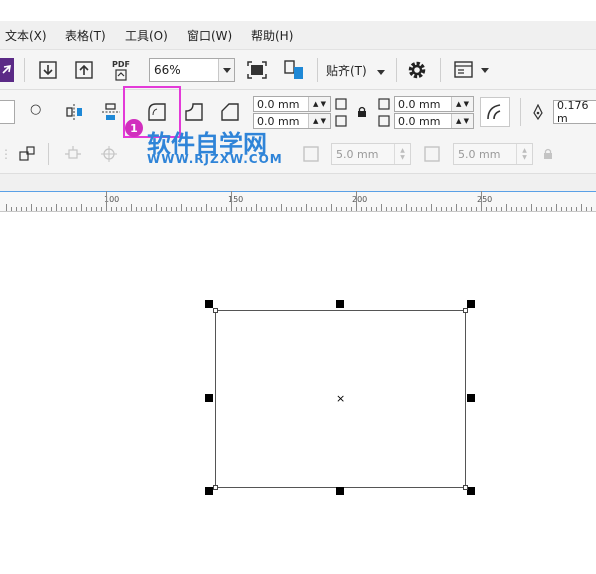 The width and height of the screenshot is (596, 574). What do you see at coordinates (109, 154) in the screenshot?
I see `target-icon-disabled` at bounding box center [109, 154].